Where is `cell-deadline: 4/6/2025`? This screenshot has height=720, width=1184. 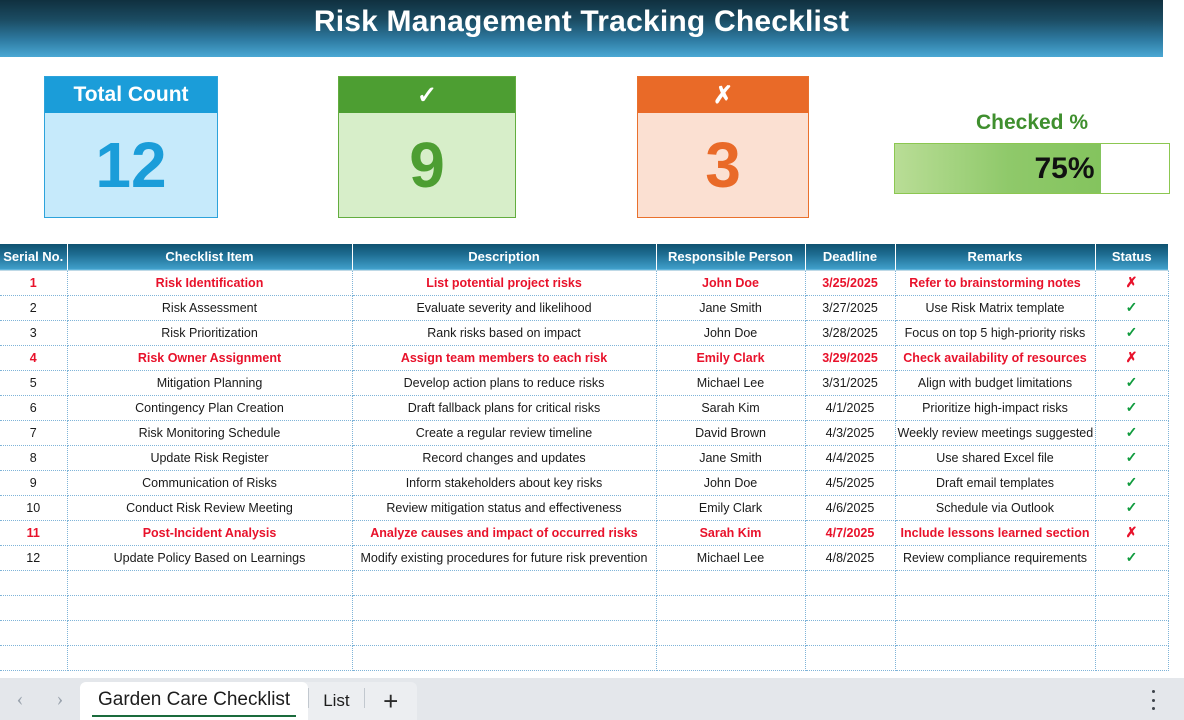
cell-deadline: 4/6/2025 is located at coordinates (850, 508).